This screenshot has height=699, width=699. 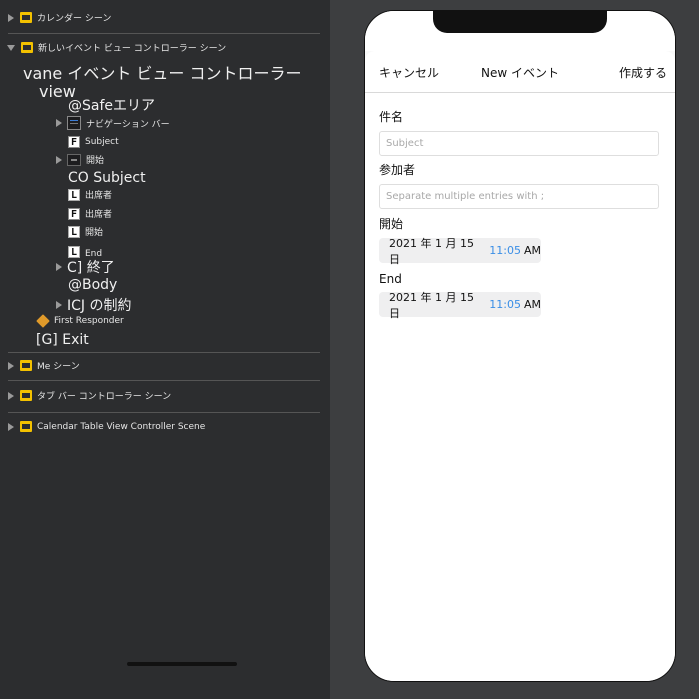 What do you see at coordinates (11, 47) in the screenshot?
I see `disclosure-down-icon` at bounding box center [11, 47].